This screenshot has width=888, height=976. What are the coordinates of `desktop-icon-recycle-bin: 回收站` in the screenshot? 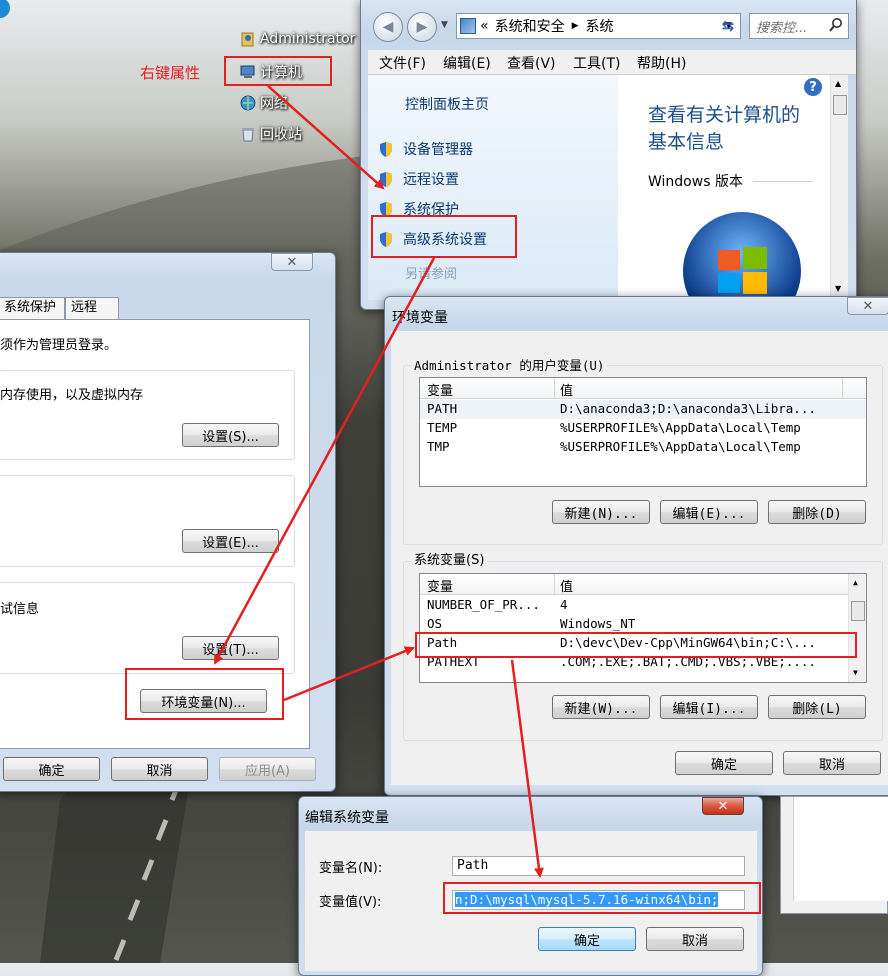 It's located at (271, 134).